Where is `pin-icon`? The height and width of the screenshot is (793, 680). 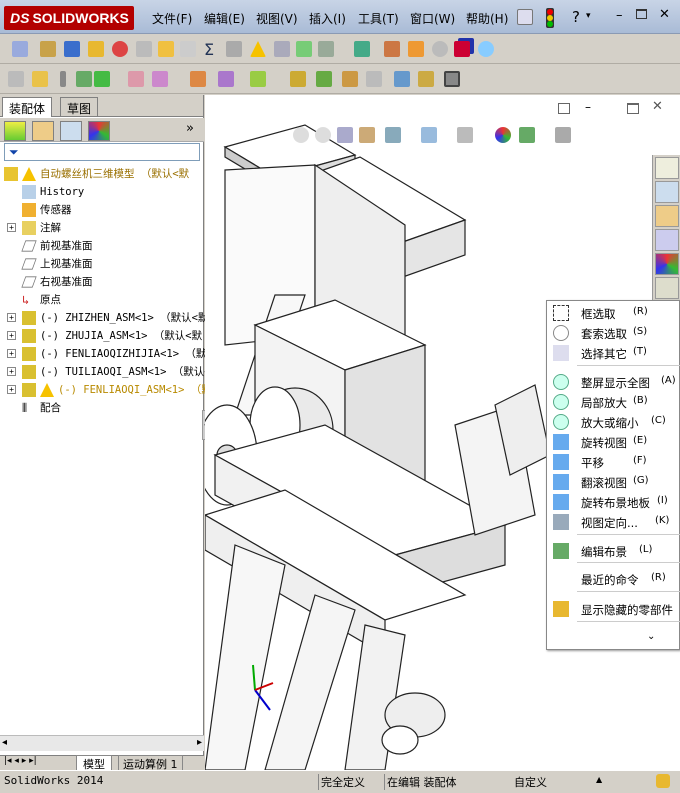 pin-icon is located at coordinates (525, 17).